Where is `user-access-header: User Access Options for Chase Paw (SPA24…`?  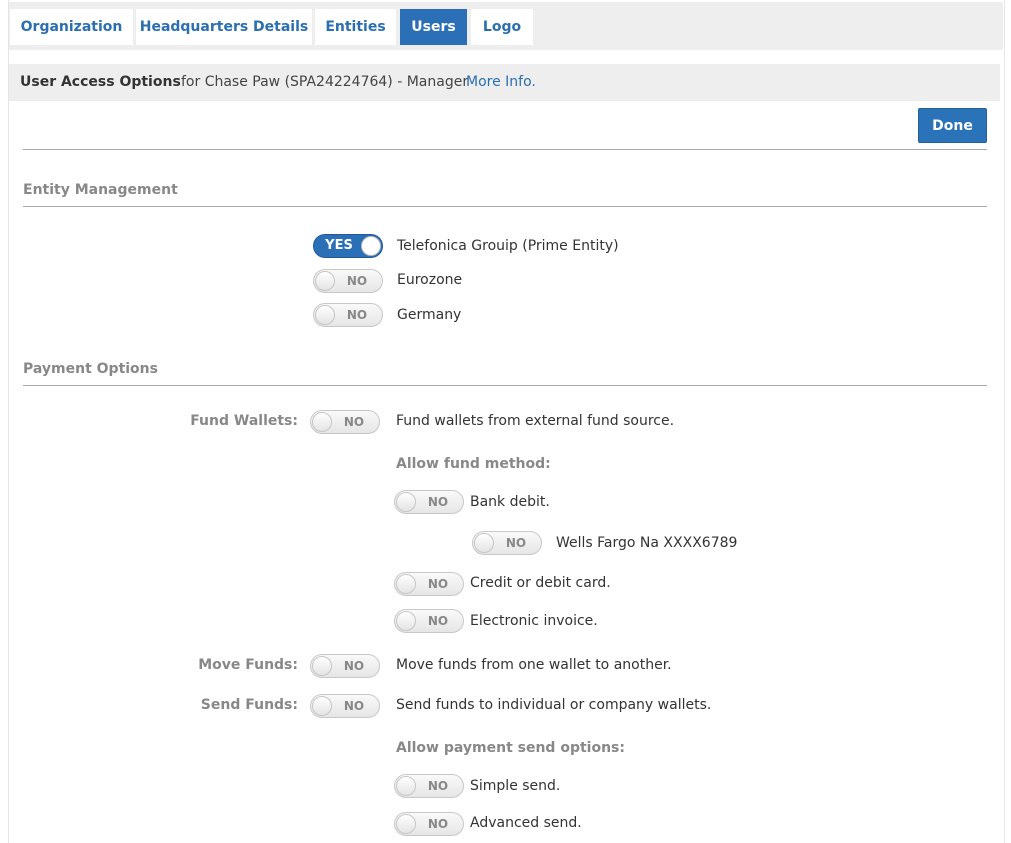
user-access-header: User Access Options for Chase Paw (SPA24… is located at coordinates (504, 82).